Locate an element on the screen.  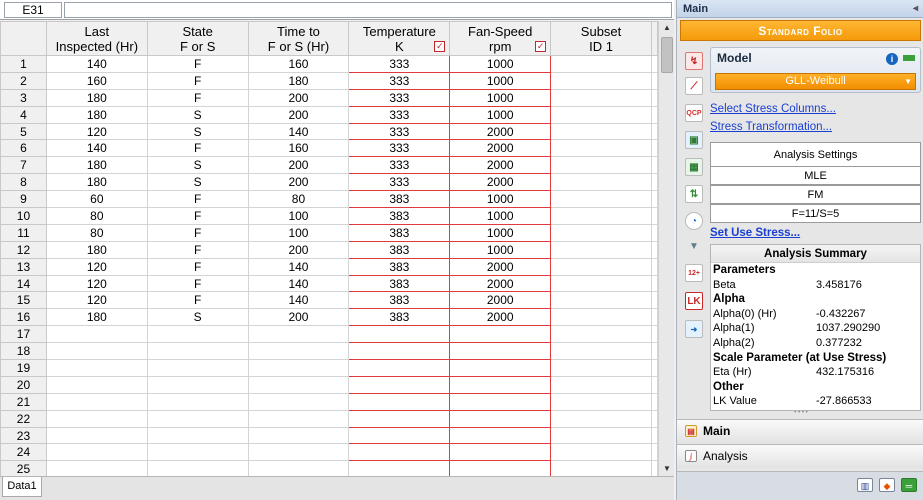
analysis-setting-format: FM is located at coordinates (815, 194).